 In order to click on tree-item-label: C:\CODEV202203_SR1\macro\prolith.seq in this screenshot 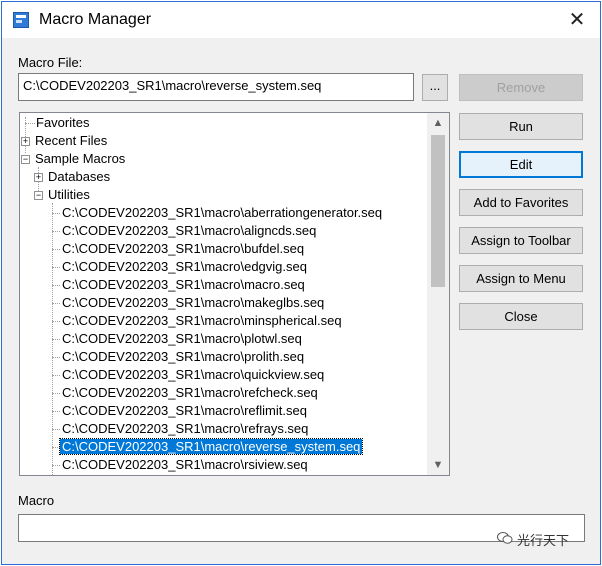, I will do `click(183, 356)`.